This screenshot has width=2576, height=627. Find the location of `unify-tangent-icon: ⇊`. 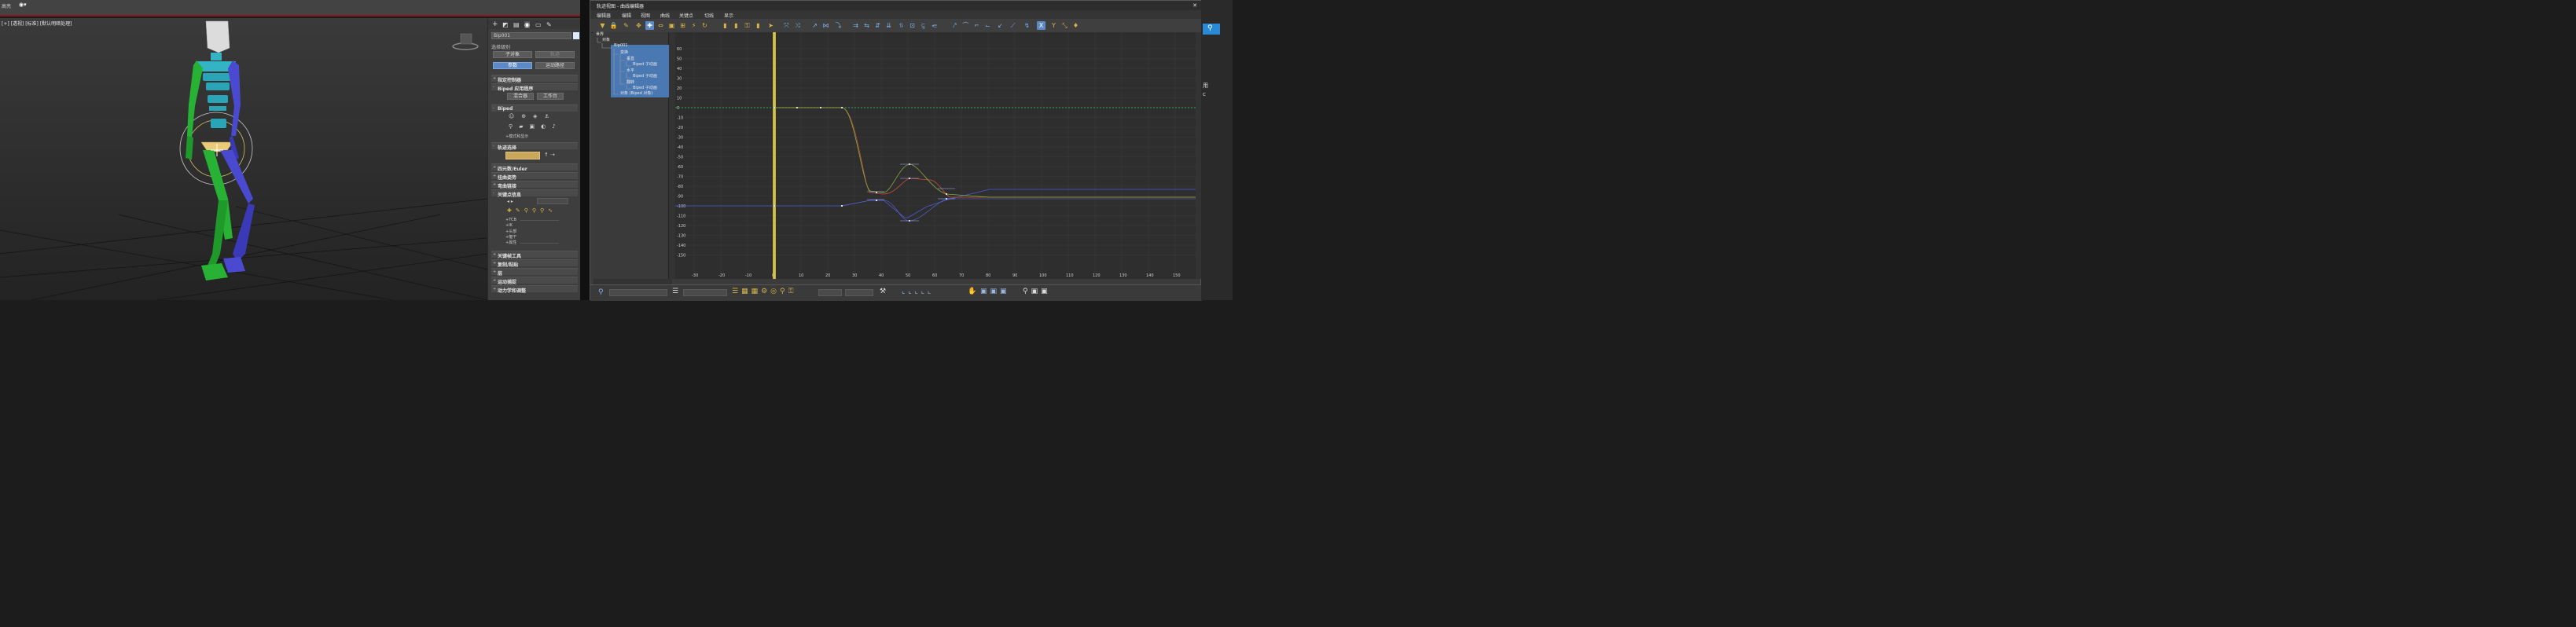

unify-tangent-icon: ⇊ is located at coordinates (888, 25).